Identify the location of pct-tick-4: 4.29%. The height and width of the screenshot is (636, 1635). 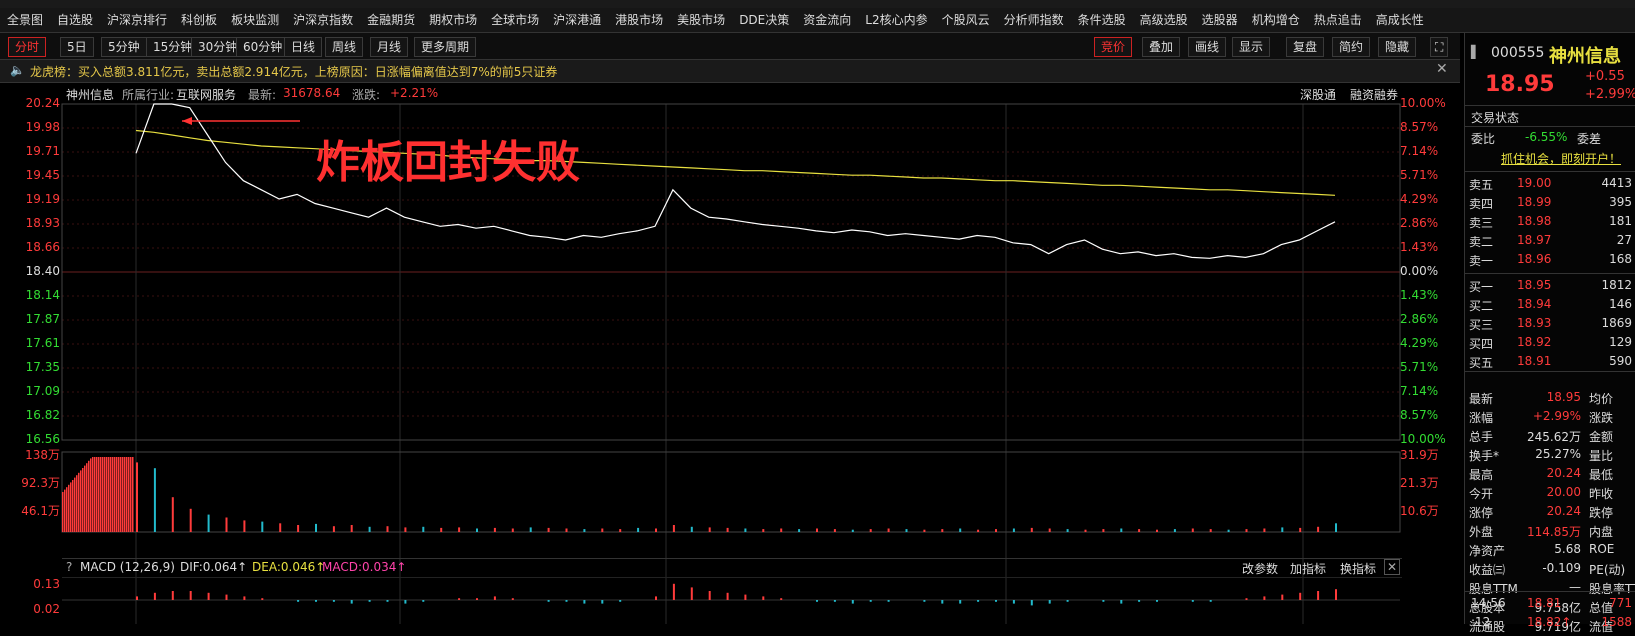
(1419, 199).